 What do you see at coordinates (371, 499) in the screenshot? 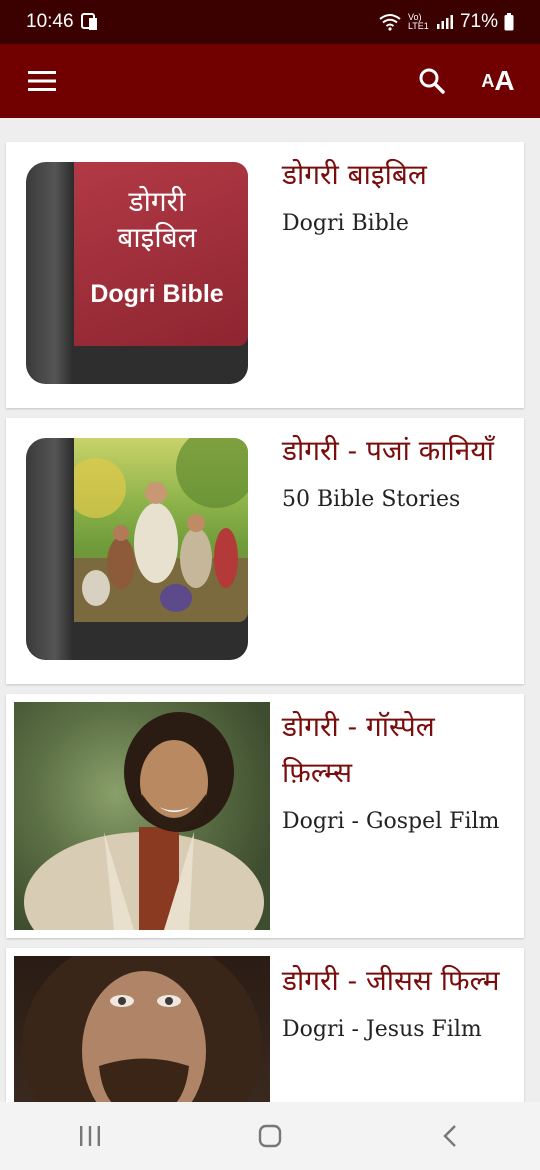
I see `item-subtitle: 50 Bible Stories` at bounding box center [371, 499].